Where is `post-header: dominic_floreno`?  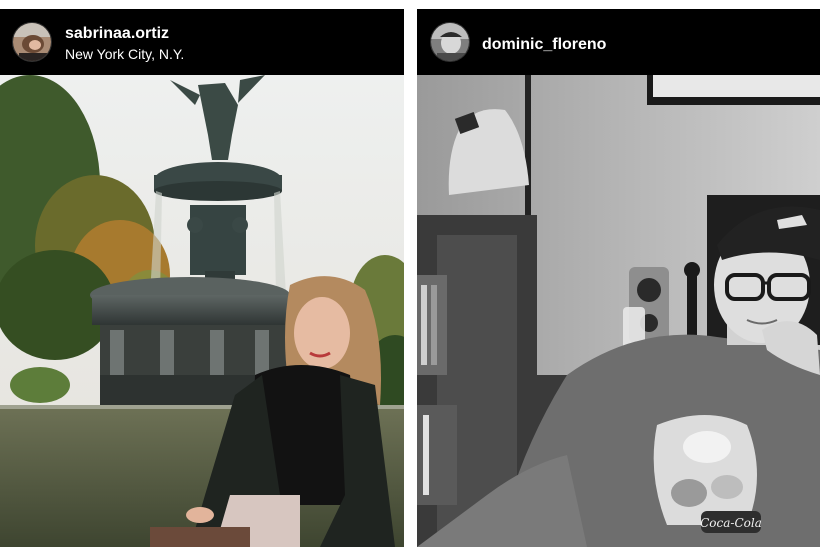
post-header: dominic_floreno is located at coordinates (618, 42).